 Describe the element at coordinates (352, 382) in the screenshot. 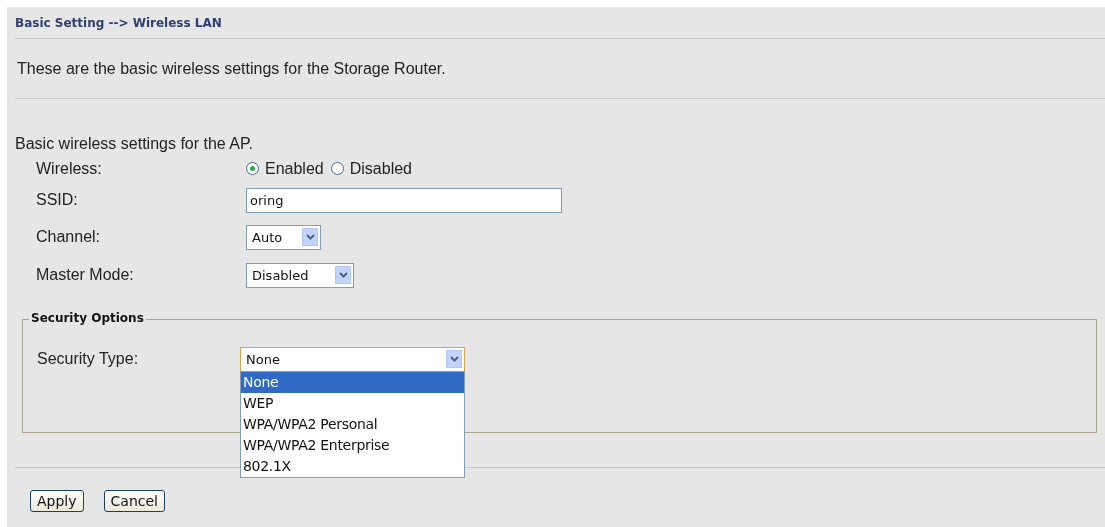

I see `dropdown-option: None` at that location.